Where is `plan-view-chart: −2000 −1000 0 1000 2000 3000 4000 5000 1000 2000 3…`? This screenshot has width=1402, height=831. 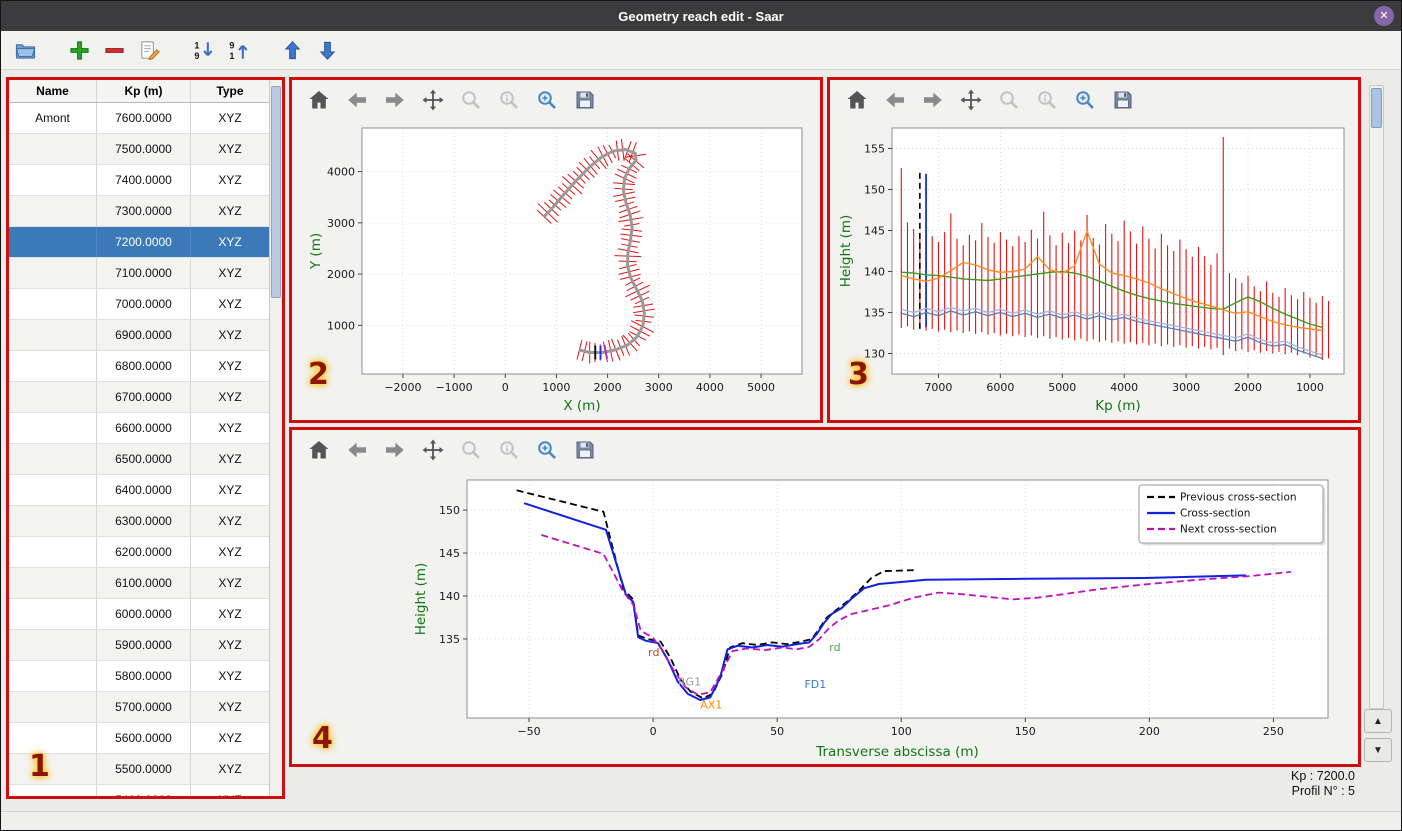
plan-view-chart: −2000 −1000 0 1000 2000 3000 4000 5000 1000 2000 3… is located at coordinates (556, 269).